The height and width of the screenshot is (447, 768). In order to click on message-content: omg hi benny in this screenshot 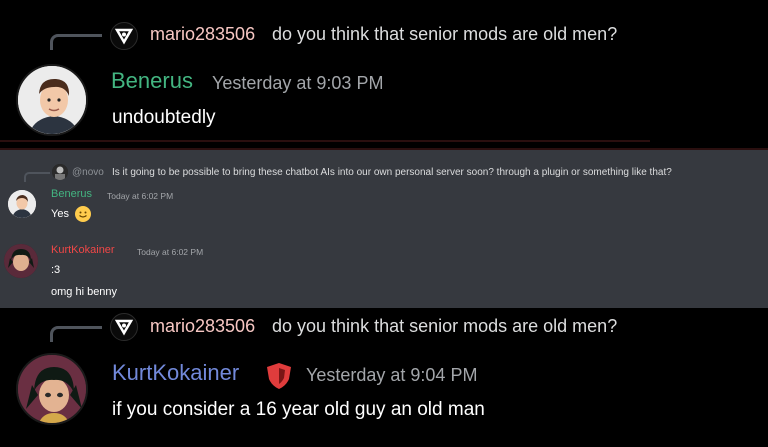, I will do `click(84, 292)`.